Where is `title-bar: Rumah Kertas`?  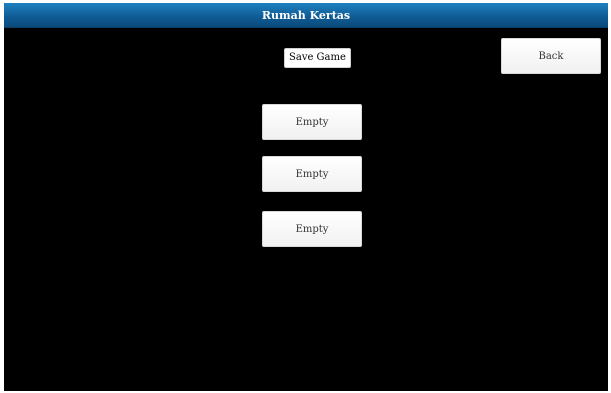 title-bar: Rumah Kertas is located at coordinates (306, 15).